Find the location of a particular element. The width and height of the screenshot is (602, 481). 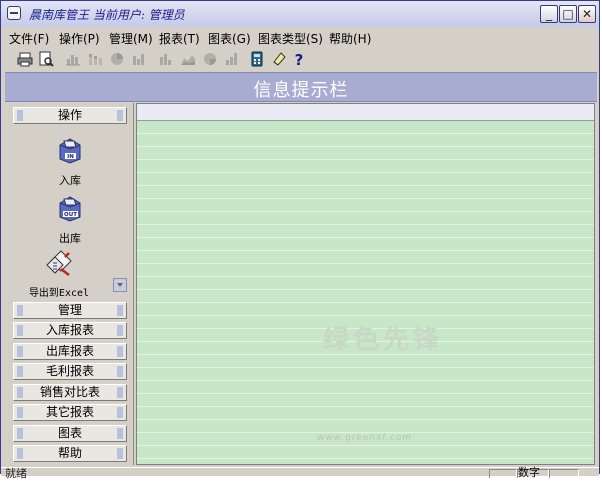

status-cell-blank is located at coordinates (503, 473).